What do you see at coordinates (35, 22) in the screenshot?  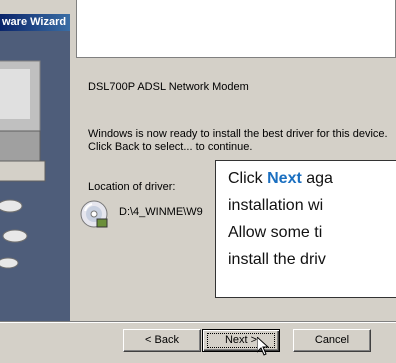 I see `window-title: ware Wizard` at bounding box center [35, 22].